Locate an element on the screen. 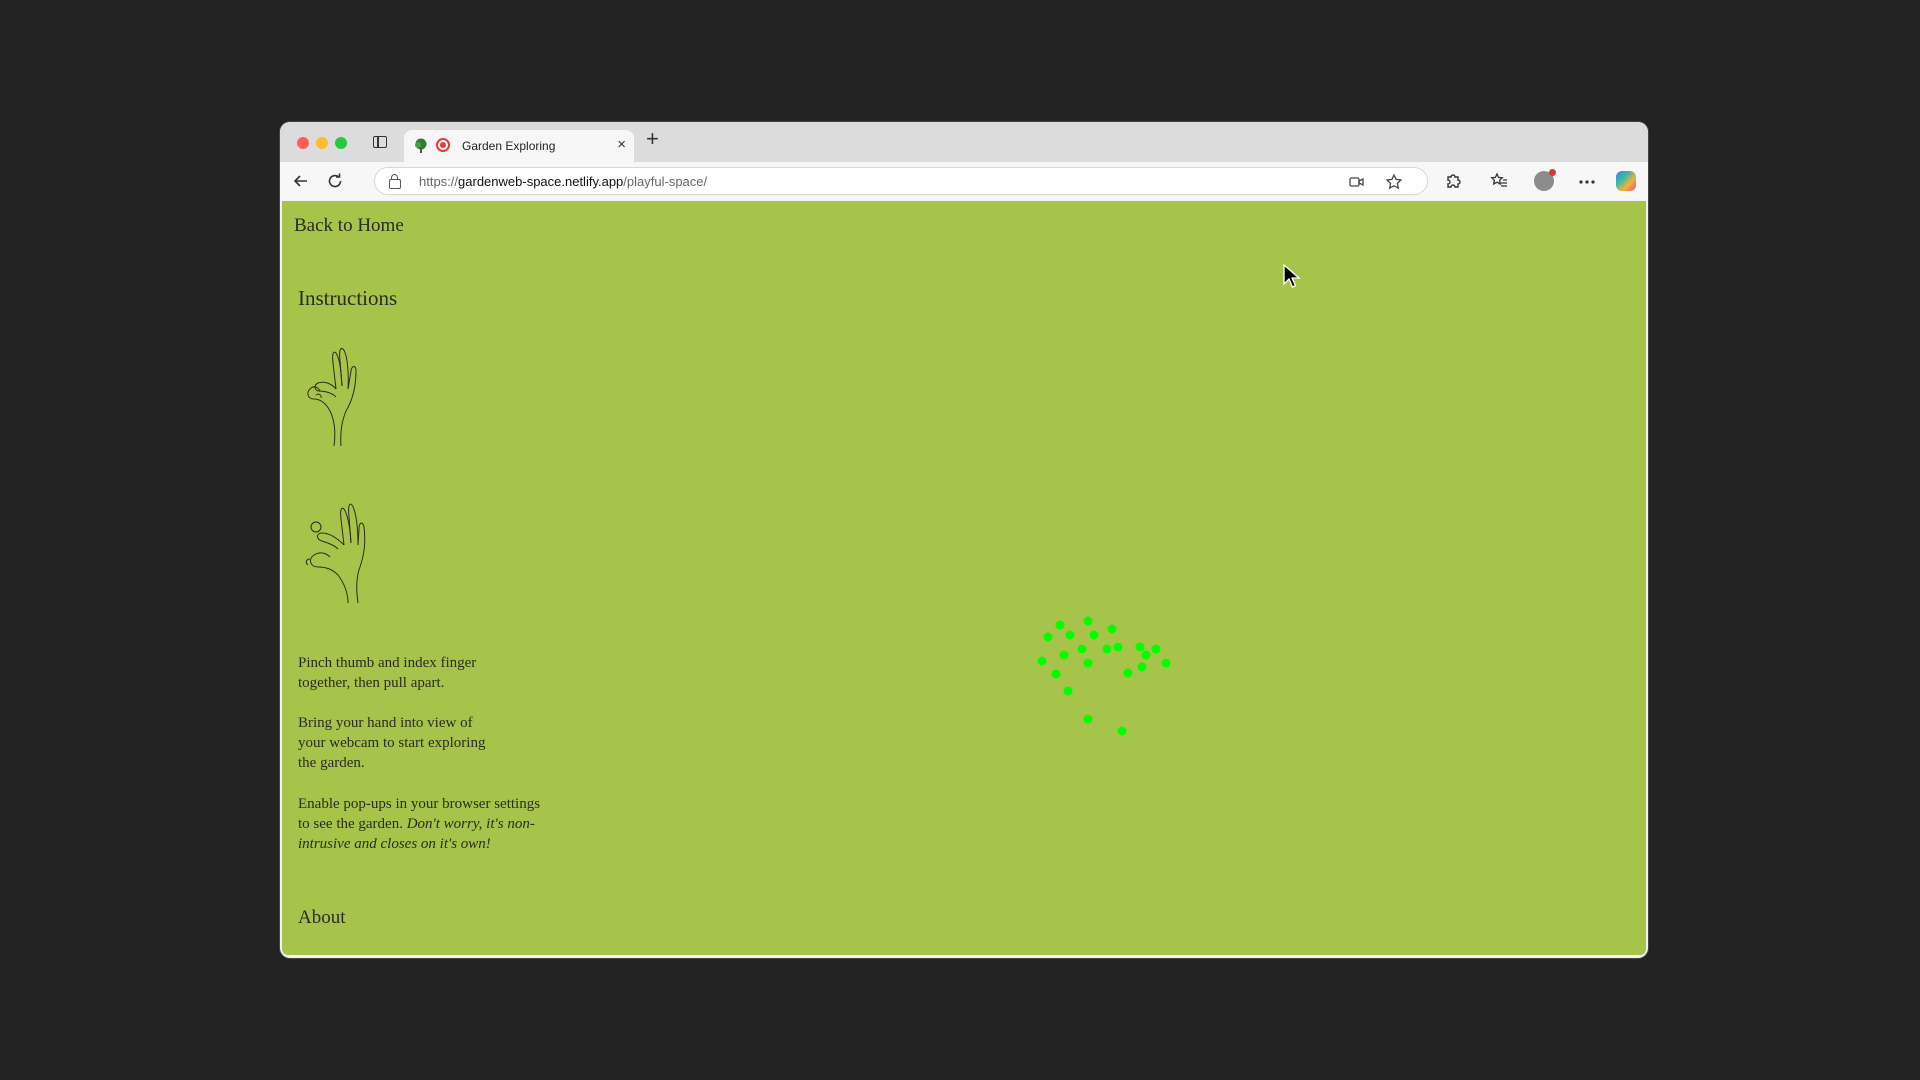  hand-landmarks is located at coordinates (1104, 676).